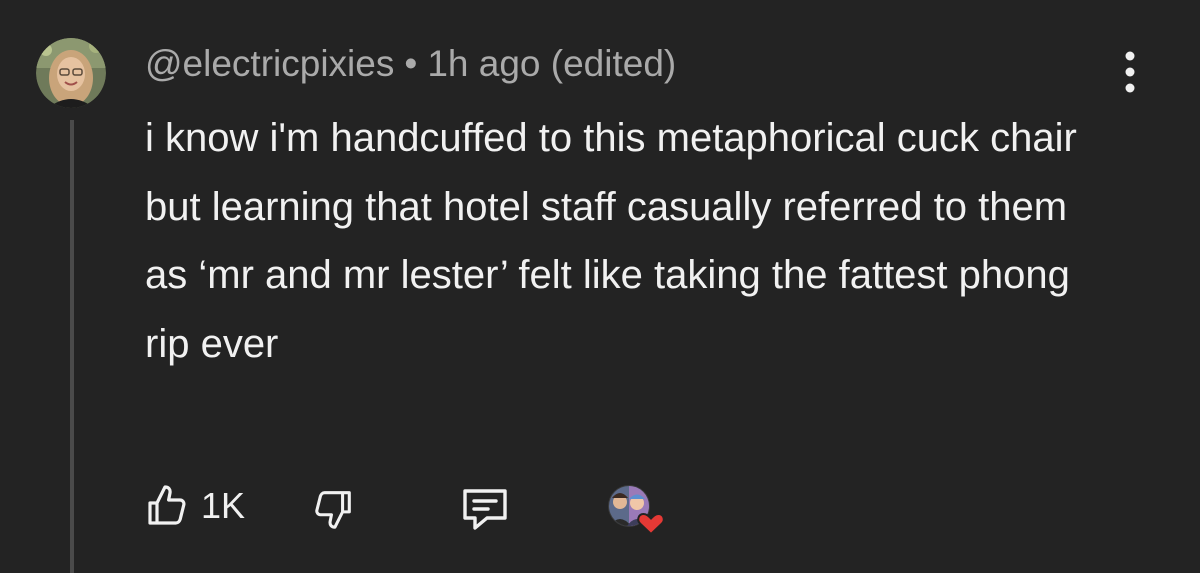 This screenshot has width=1200, height=573. Describe the element at coordinates (651, 524) in the screenshot. I see `heart-icon` at that location.